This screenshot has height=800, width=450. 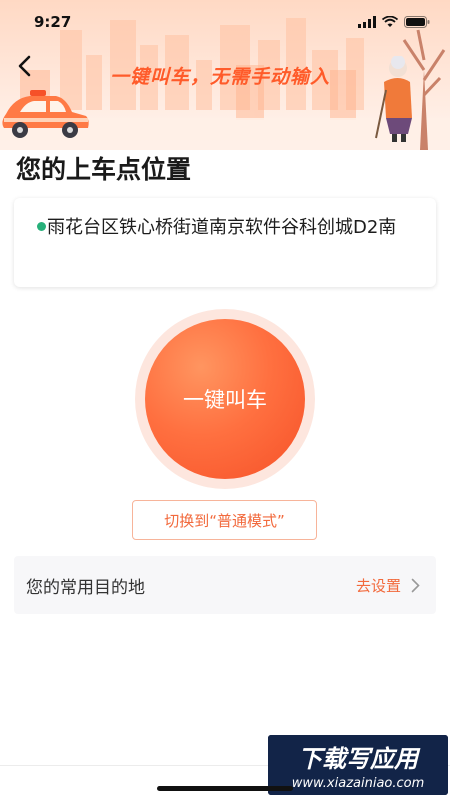 I want to click on pickup-address: 雨花台区铁心桥街道南京软件谷科创城D2南, so click(x=222, y=227).